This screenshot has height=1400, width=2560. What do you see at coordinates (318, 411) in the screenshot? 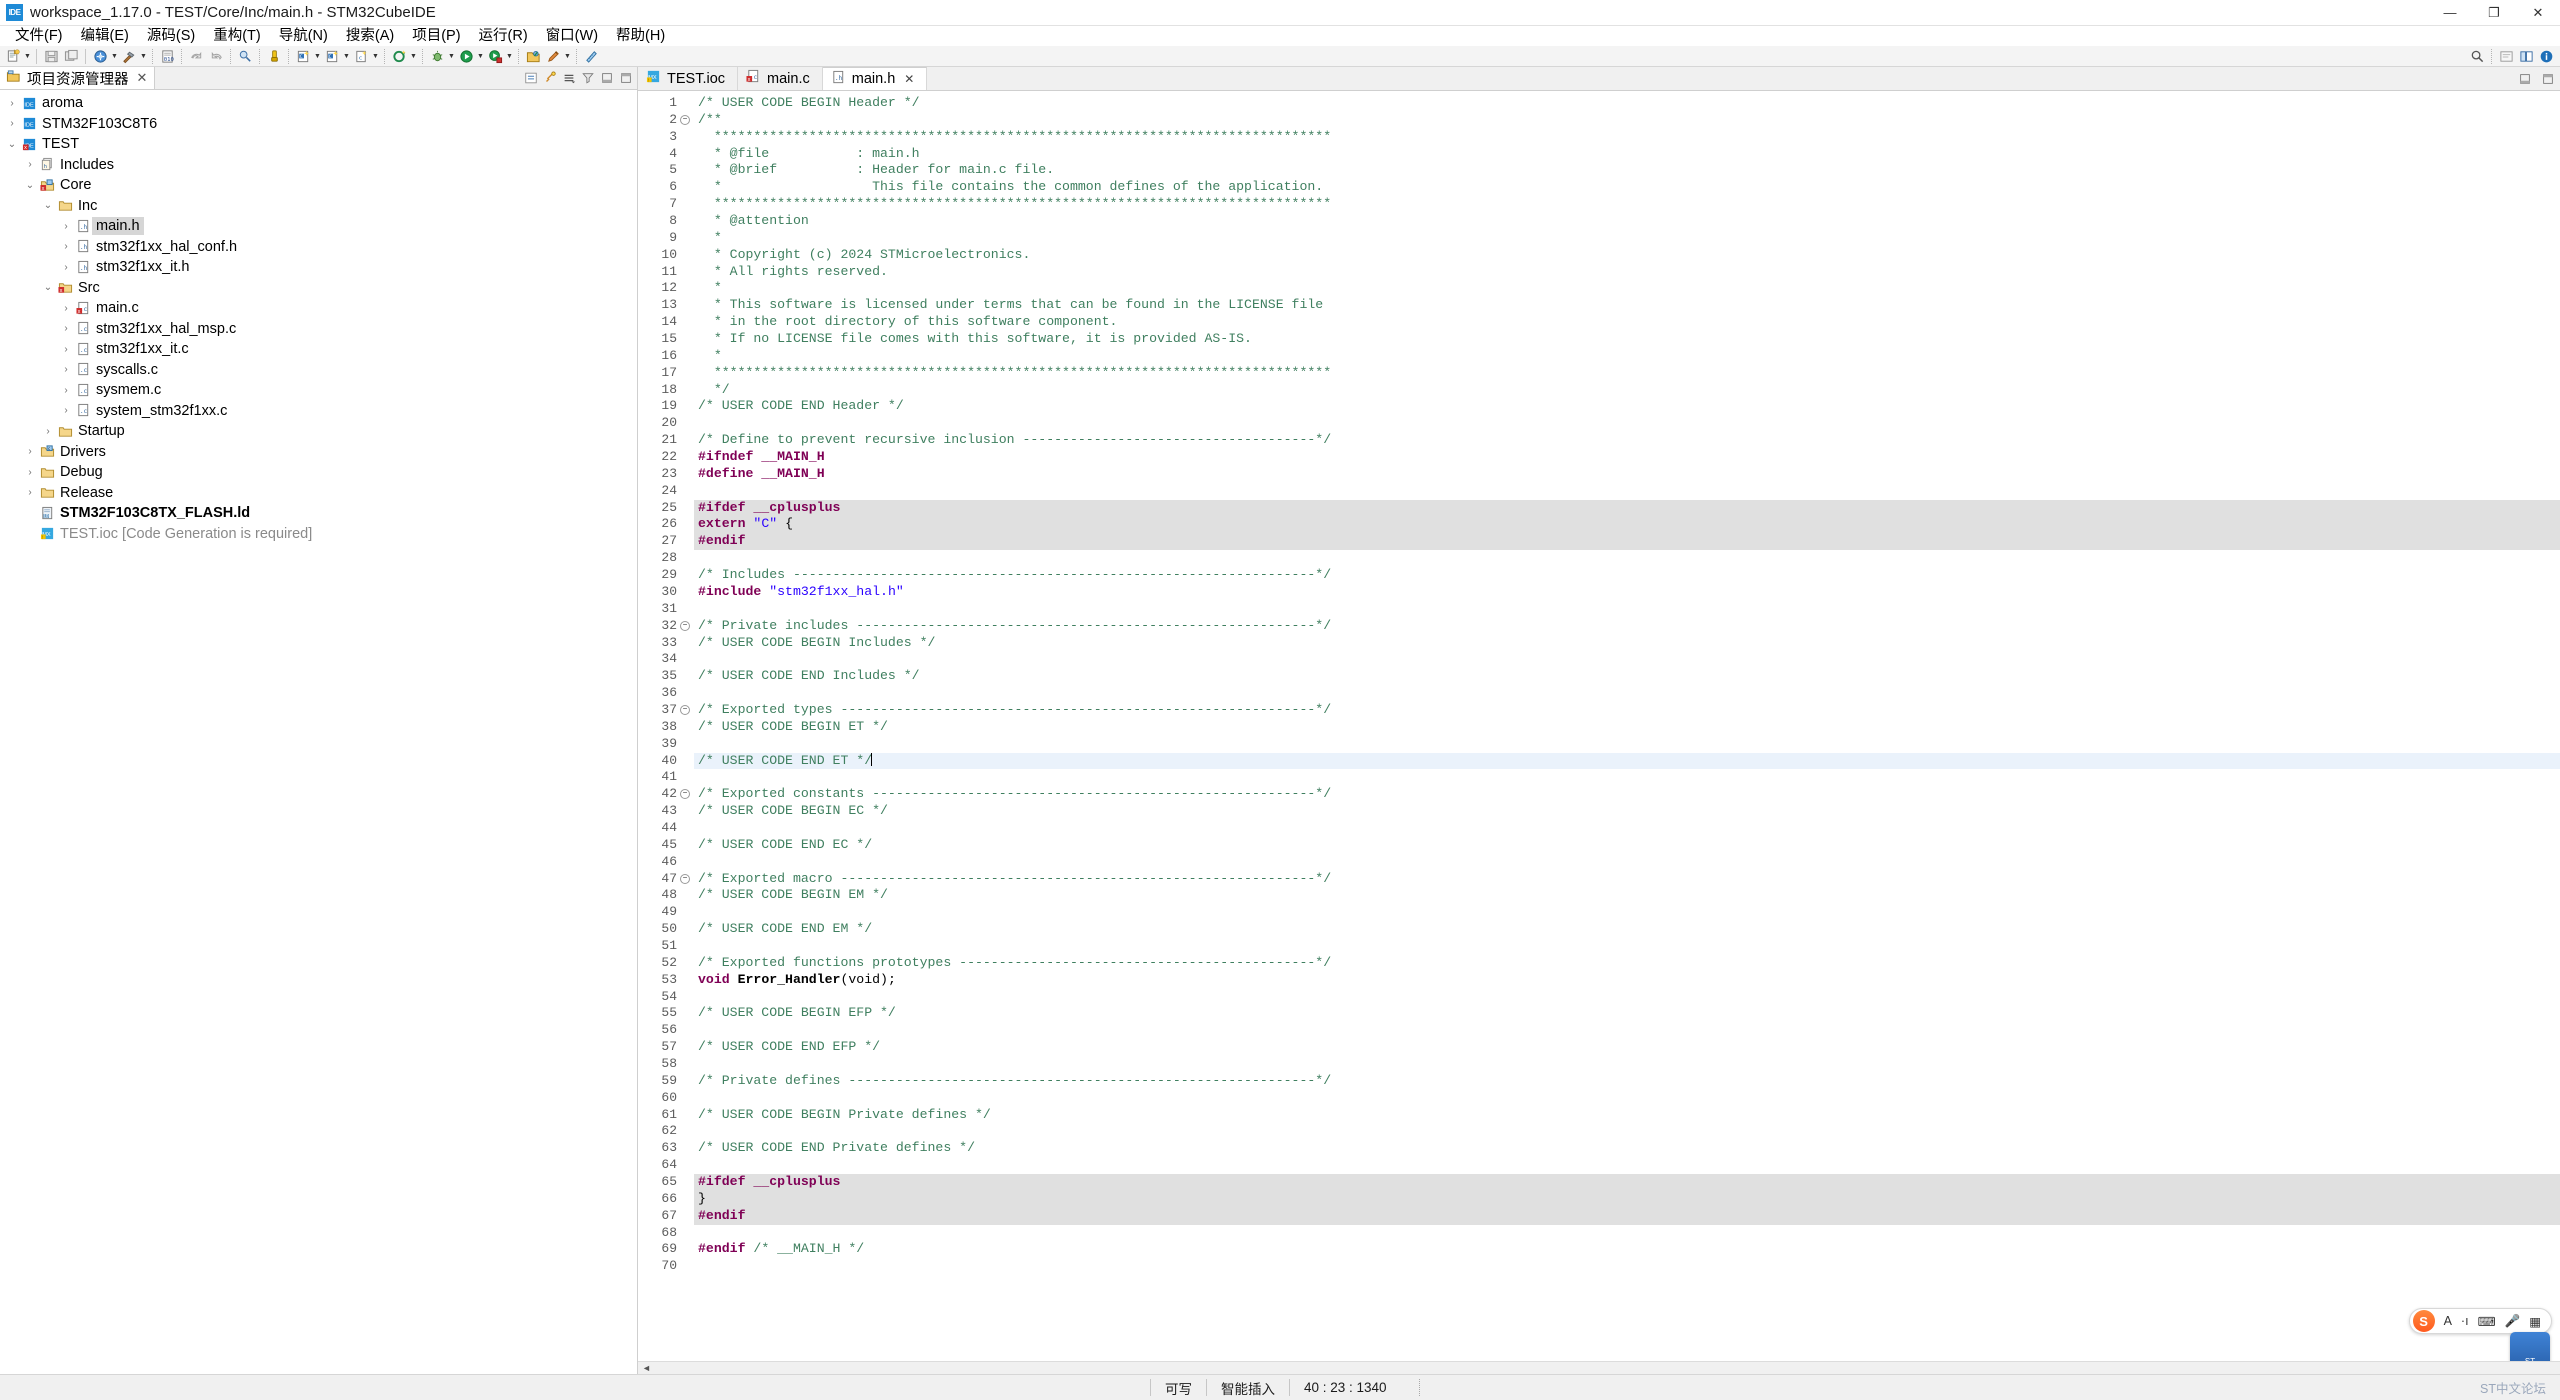
I see `tree-item-system_stm32f1xx.c: › .c system_stm32f1xx.c` at bounding box center [318, 411].